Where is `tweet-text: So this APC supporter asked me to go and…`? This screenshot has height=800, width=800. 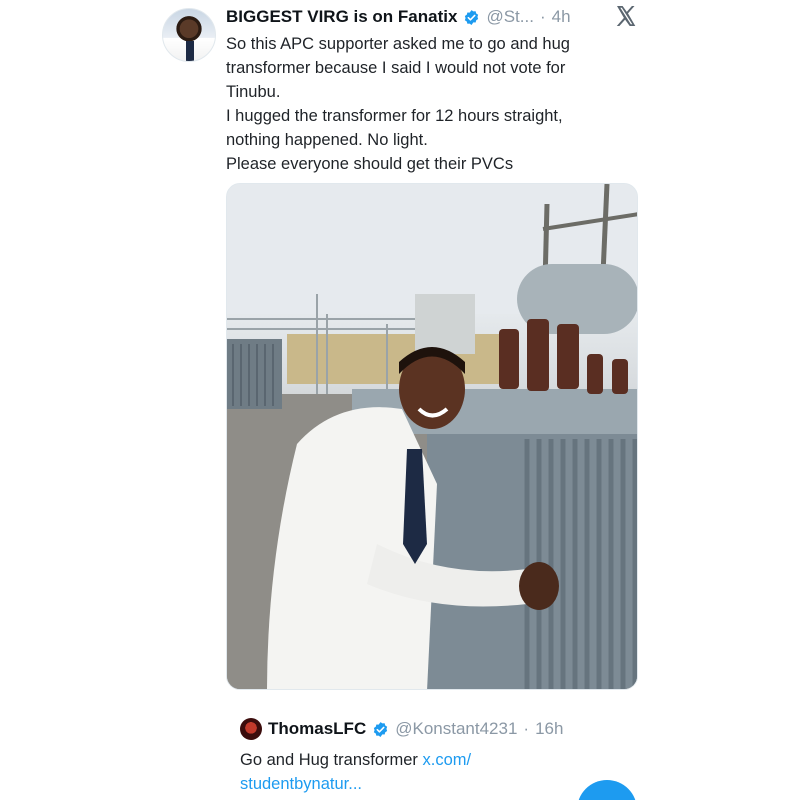 tweet-text: So this APC supporter asked me to go and… is located at coordinates (426, 104).